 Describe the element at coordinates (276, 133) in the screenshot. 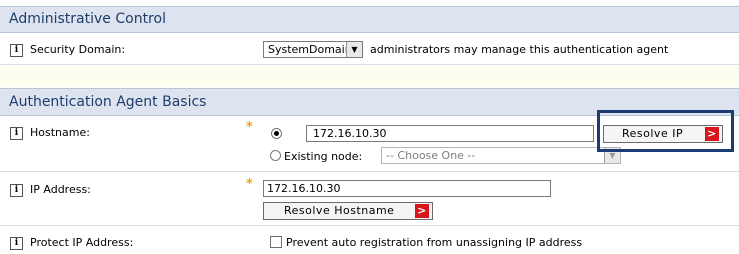

I see `hostname-radio` at that location.